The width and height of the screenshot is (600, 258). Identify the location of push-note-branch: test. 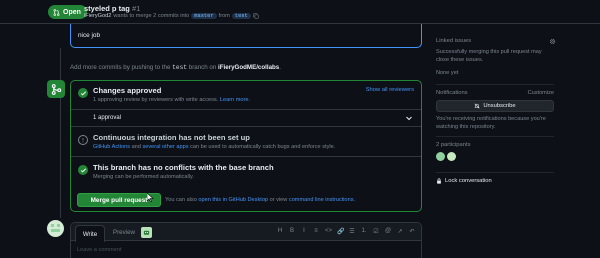
(180, 67).